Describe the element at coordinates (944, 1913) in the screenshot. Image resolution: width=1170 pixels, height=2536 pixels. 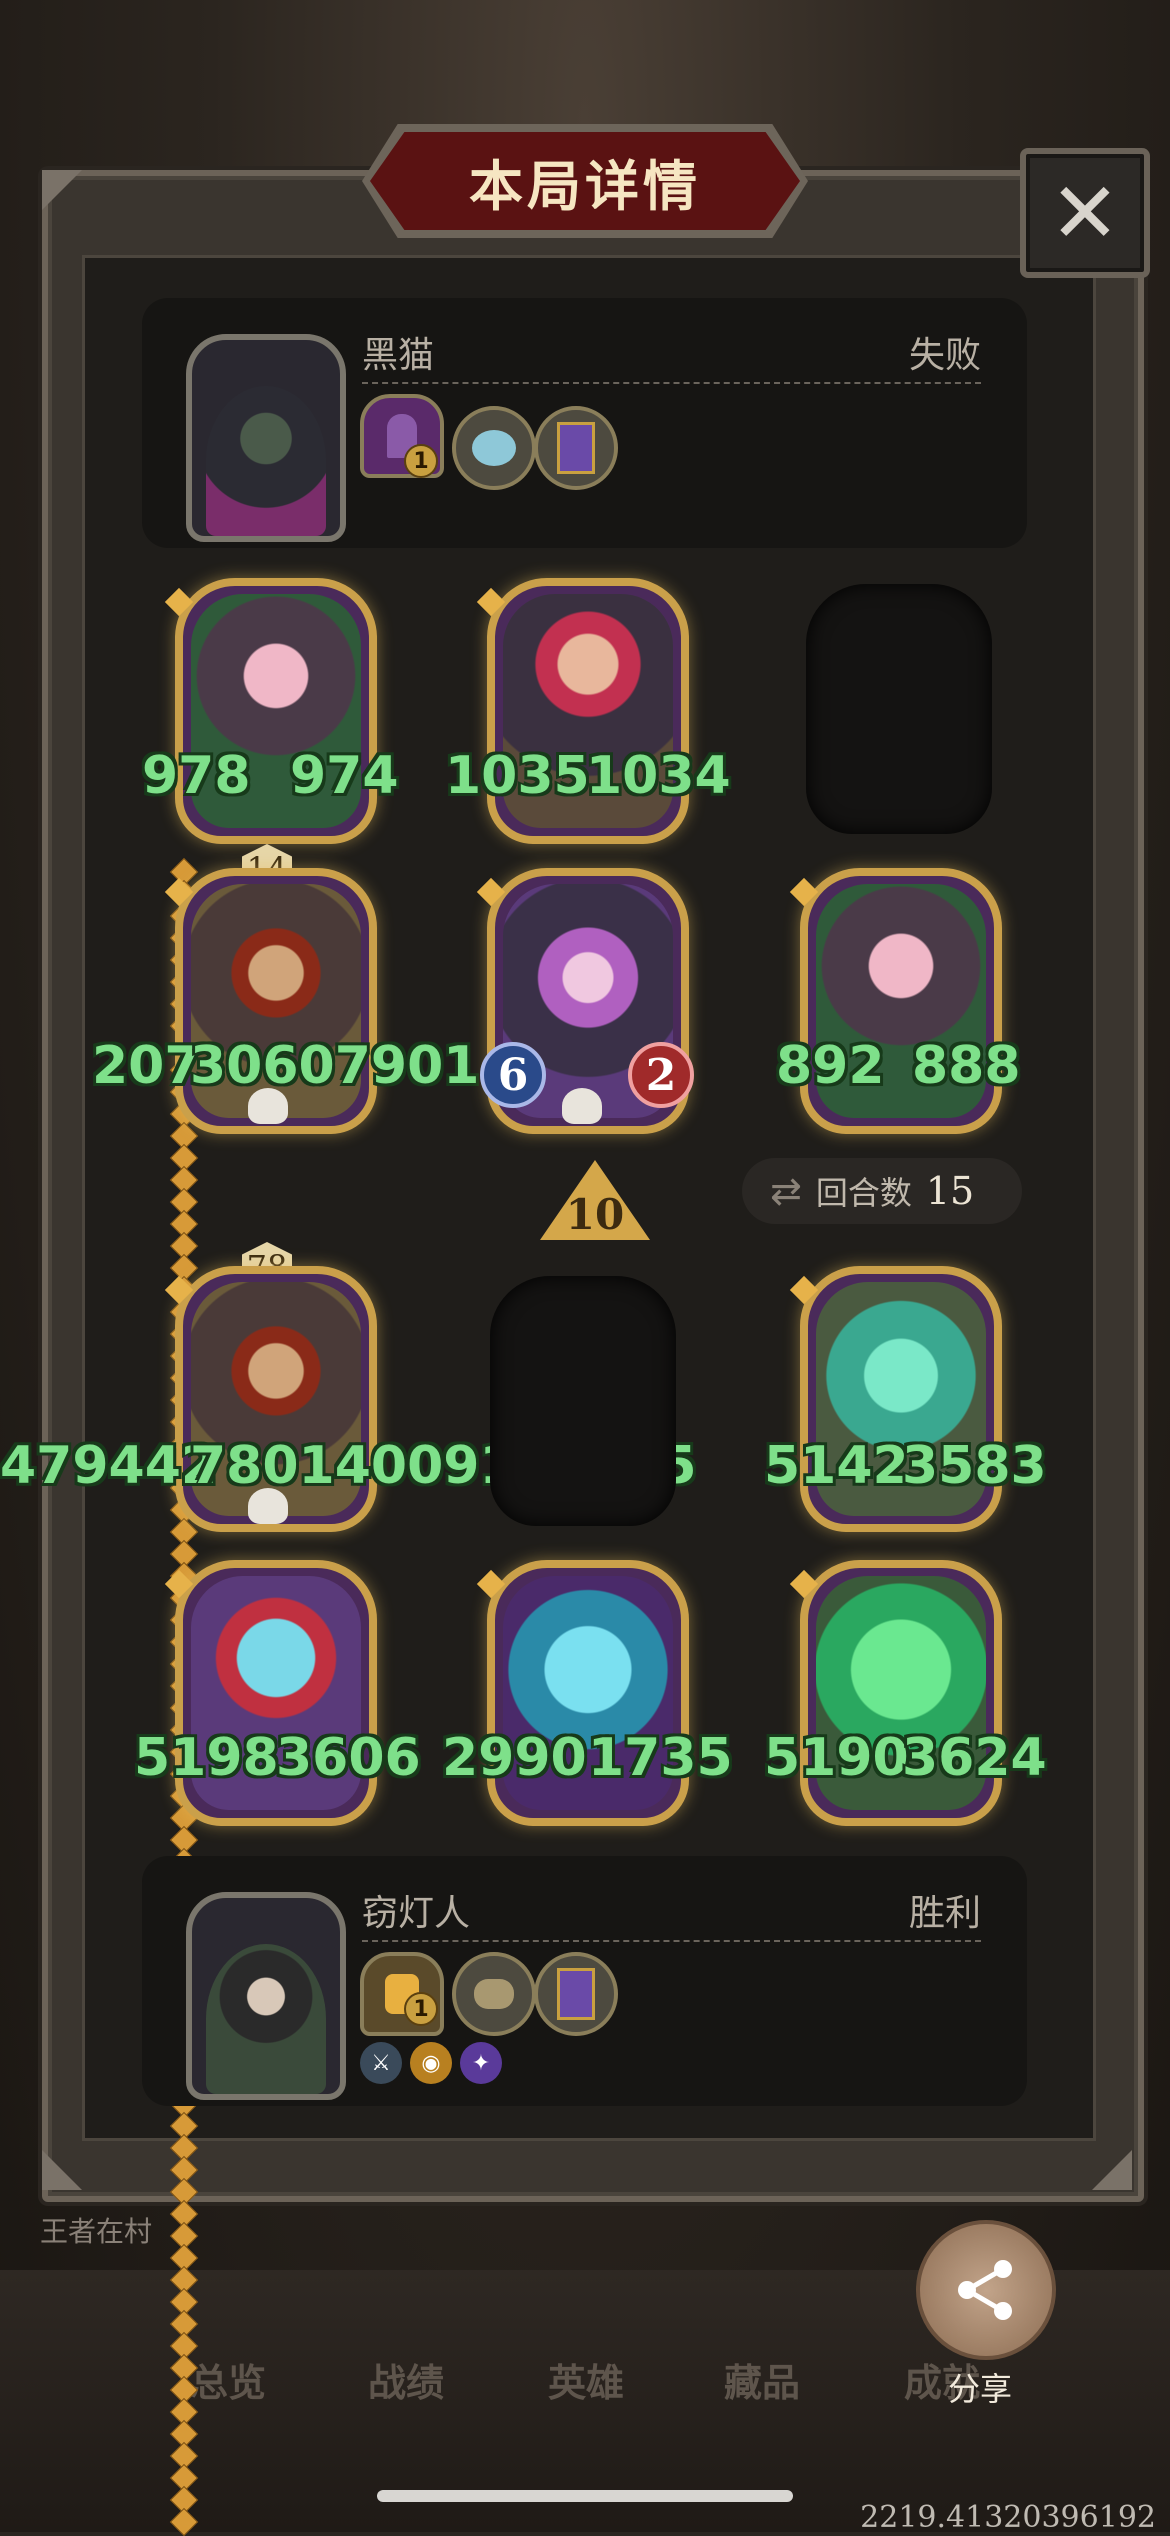
I see `player-result: 胜利` at that location.